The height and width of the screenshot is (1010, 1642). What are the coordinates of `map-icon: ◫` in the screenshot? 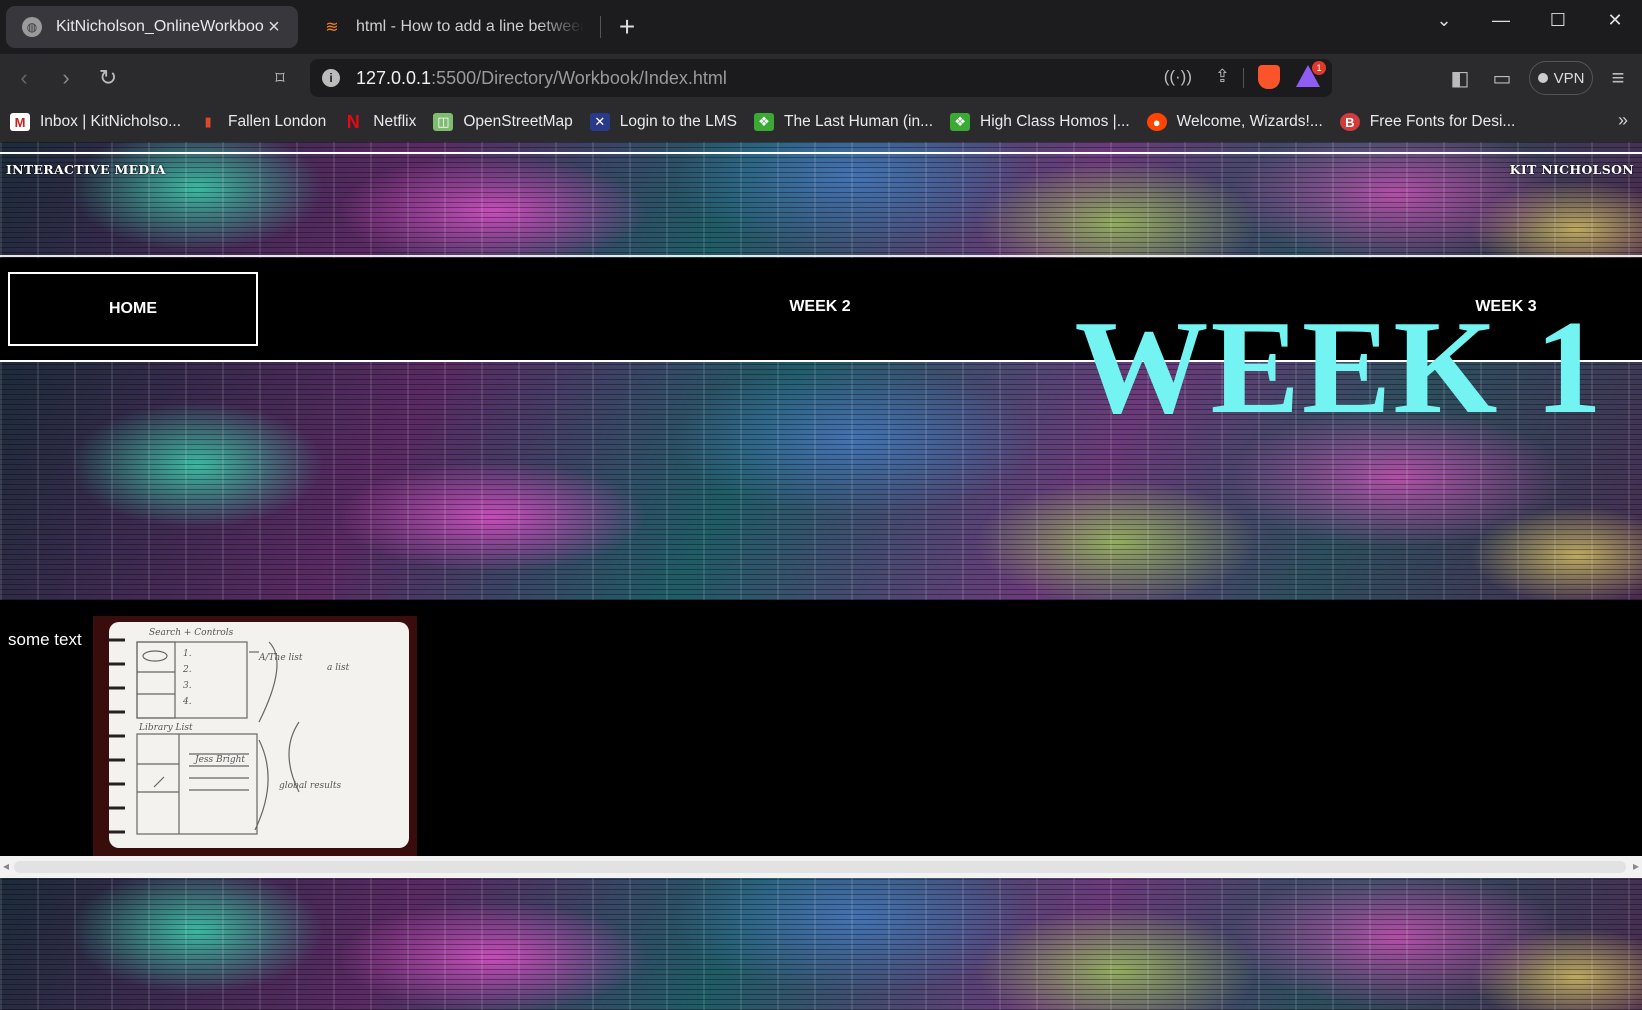 It's located at (443, 122).